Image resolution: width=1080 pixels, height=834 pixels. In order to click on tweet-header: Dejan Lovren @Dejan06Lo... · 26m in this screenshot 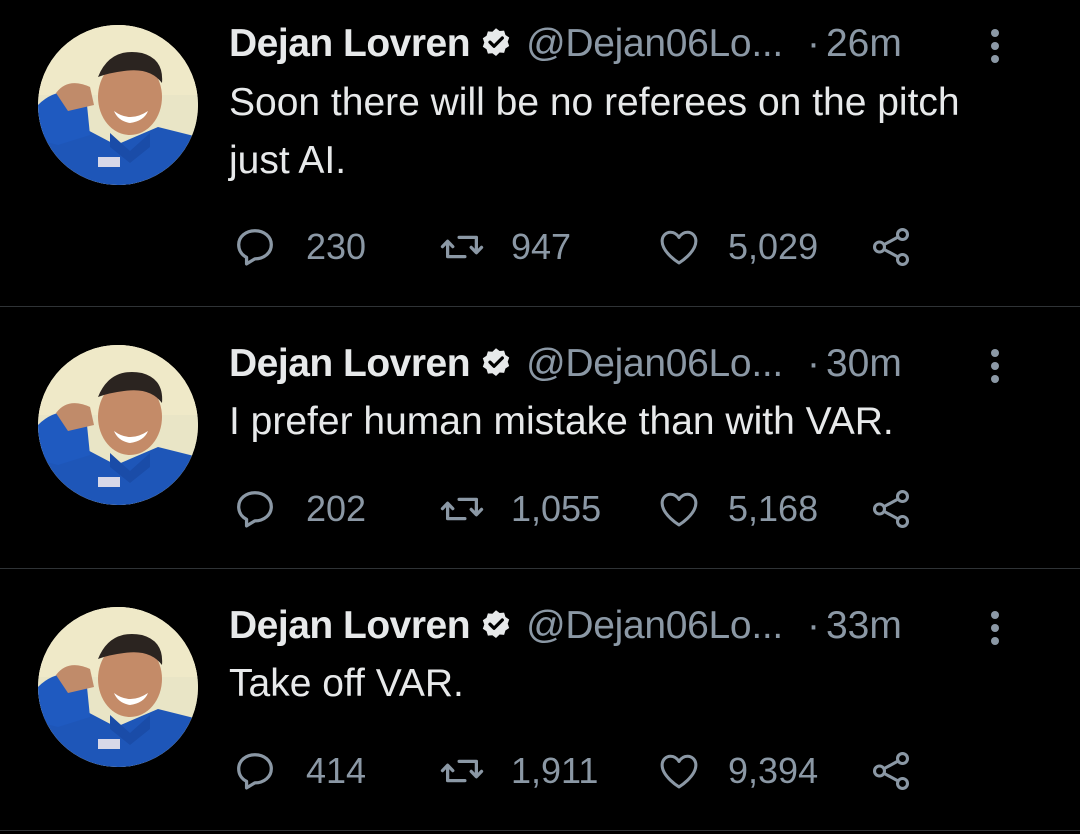, I will do `click(639, 44)`.